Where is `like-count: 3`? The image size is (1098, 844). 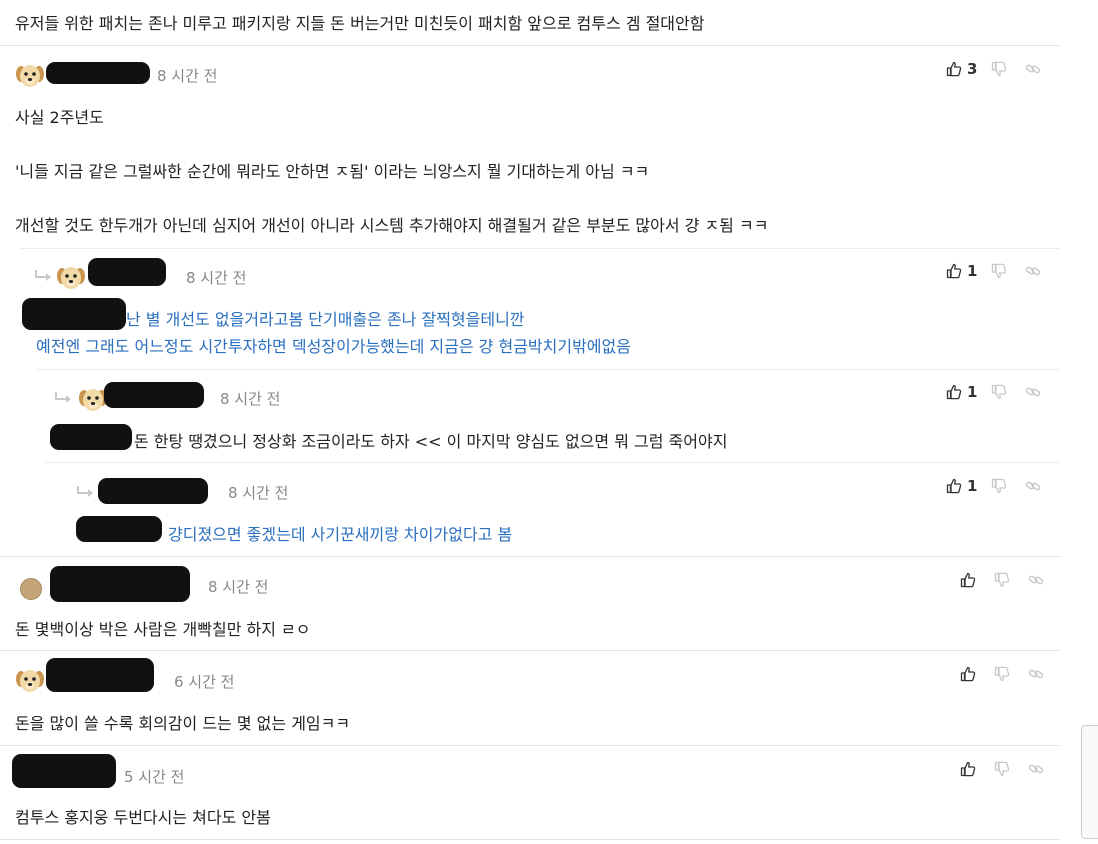
like-count: 3 is located at coordinates (972, 69).